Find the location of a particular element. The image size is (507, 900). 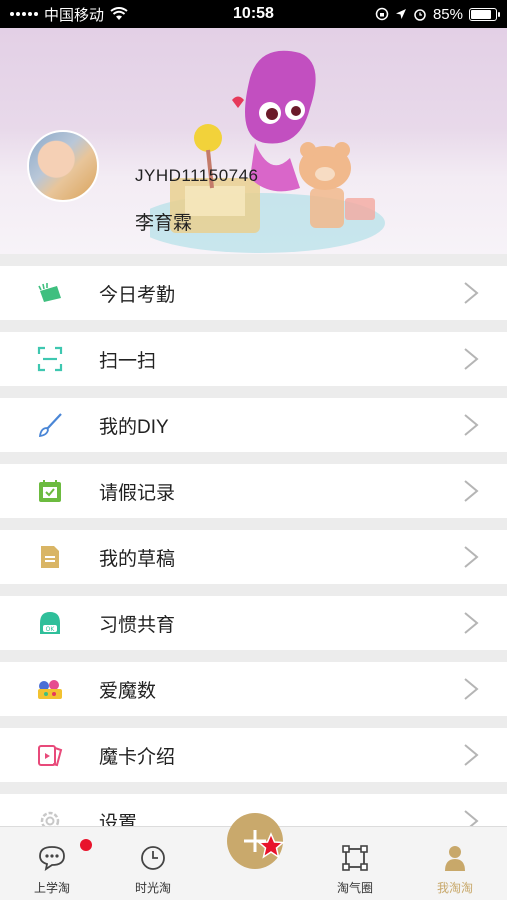

menu-item-attendance: 今日考勤 is located at coordinates (253, 293).